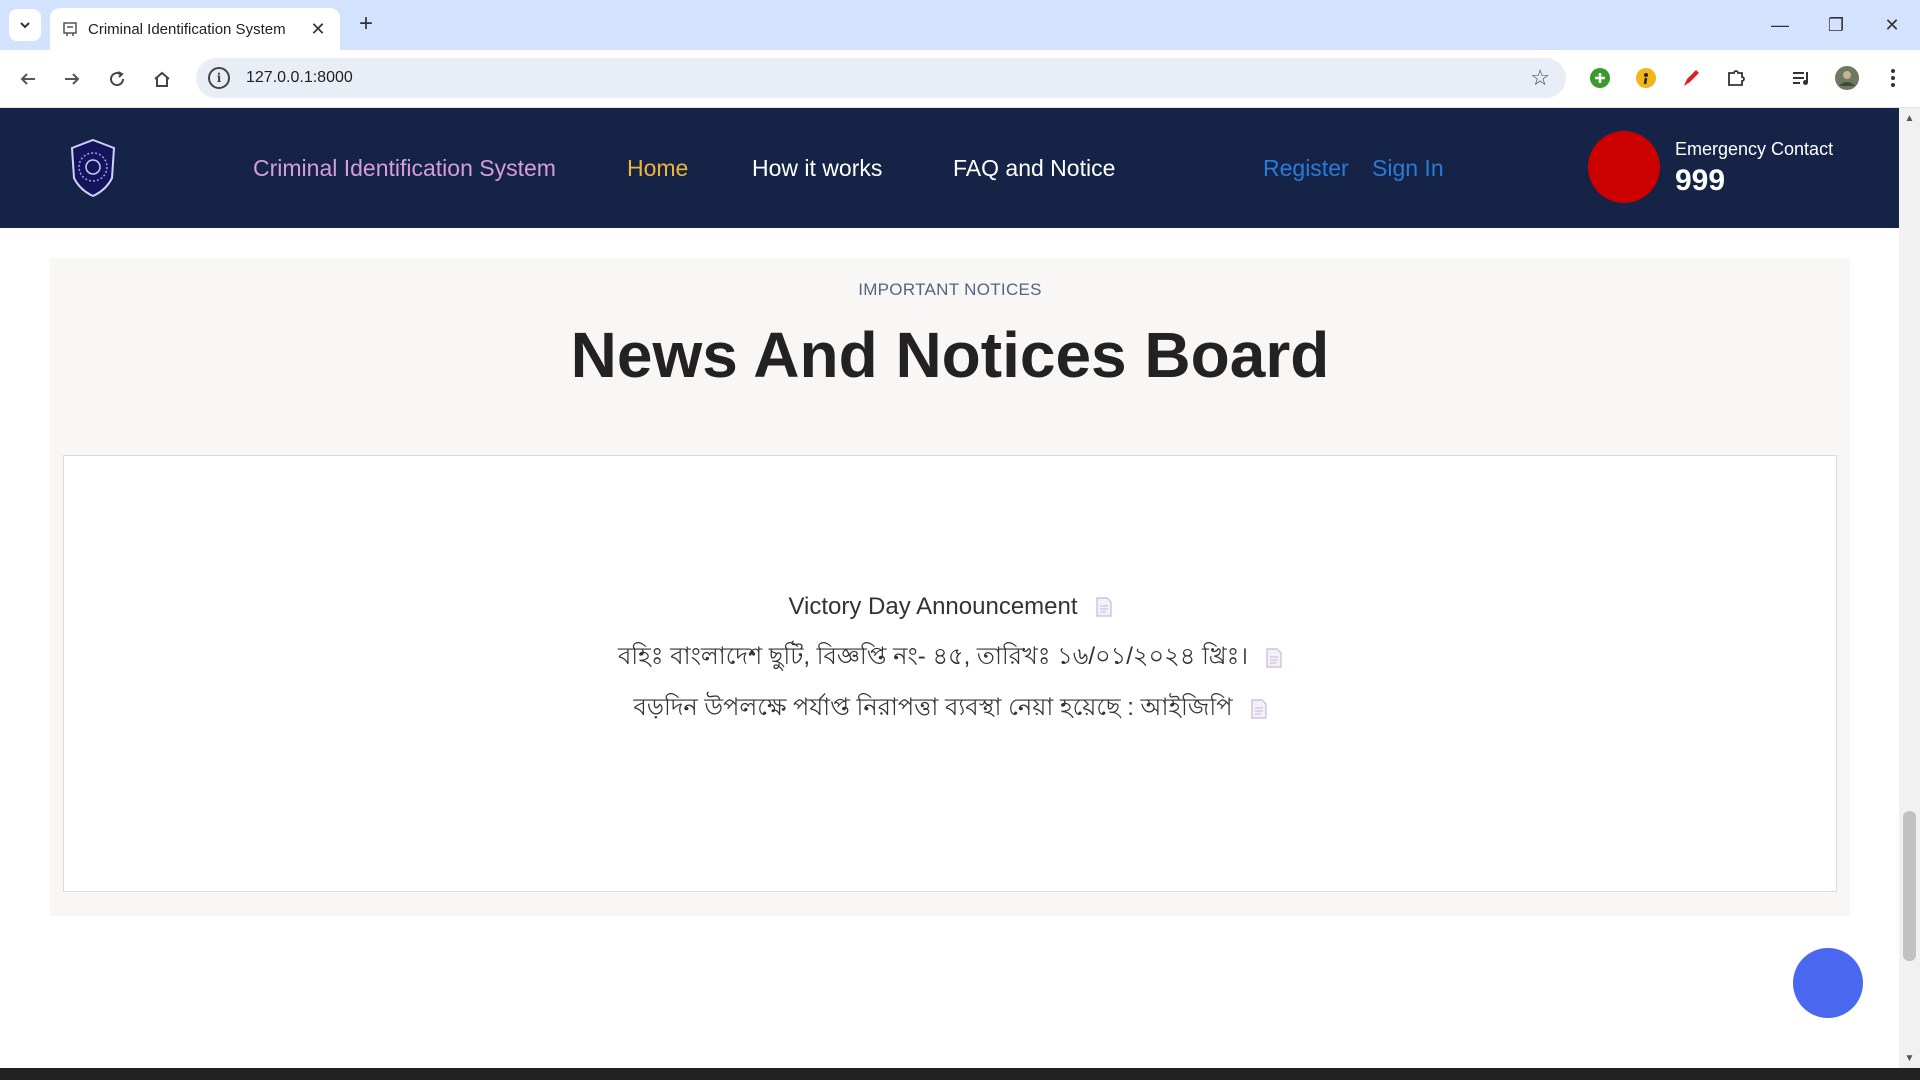  What do you see at coordinates (93, 168) in the screenshot?
I see `police-badge-logo` at bounding box center [93, 168].